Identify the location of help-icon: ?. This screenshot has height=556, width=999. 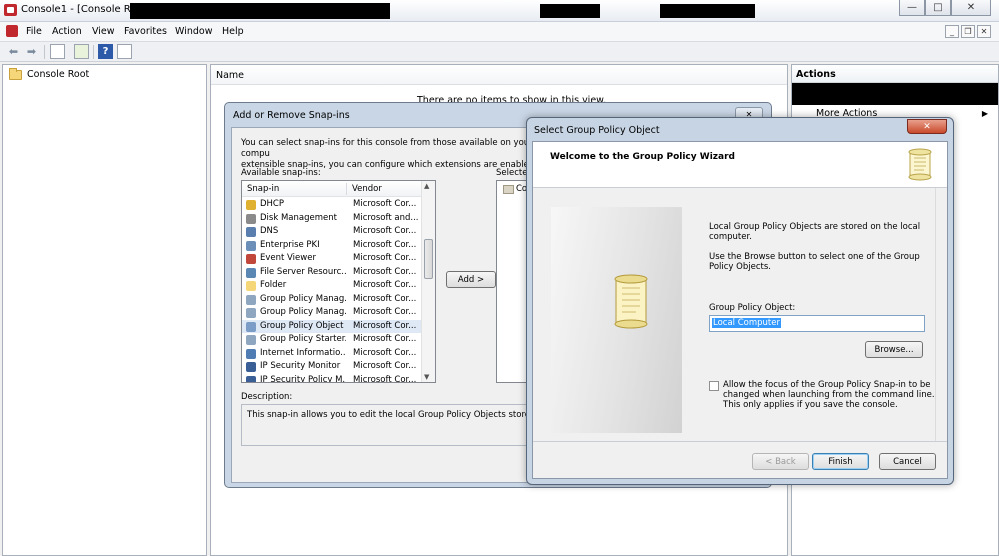
(105, 51).